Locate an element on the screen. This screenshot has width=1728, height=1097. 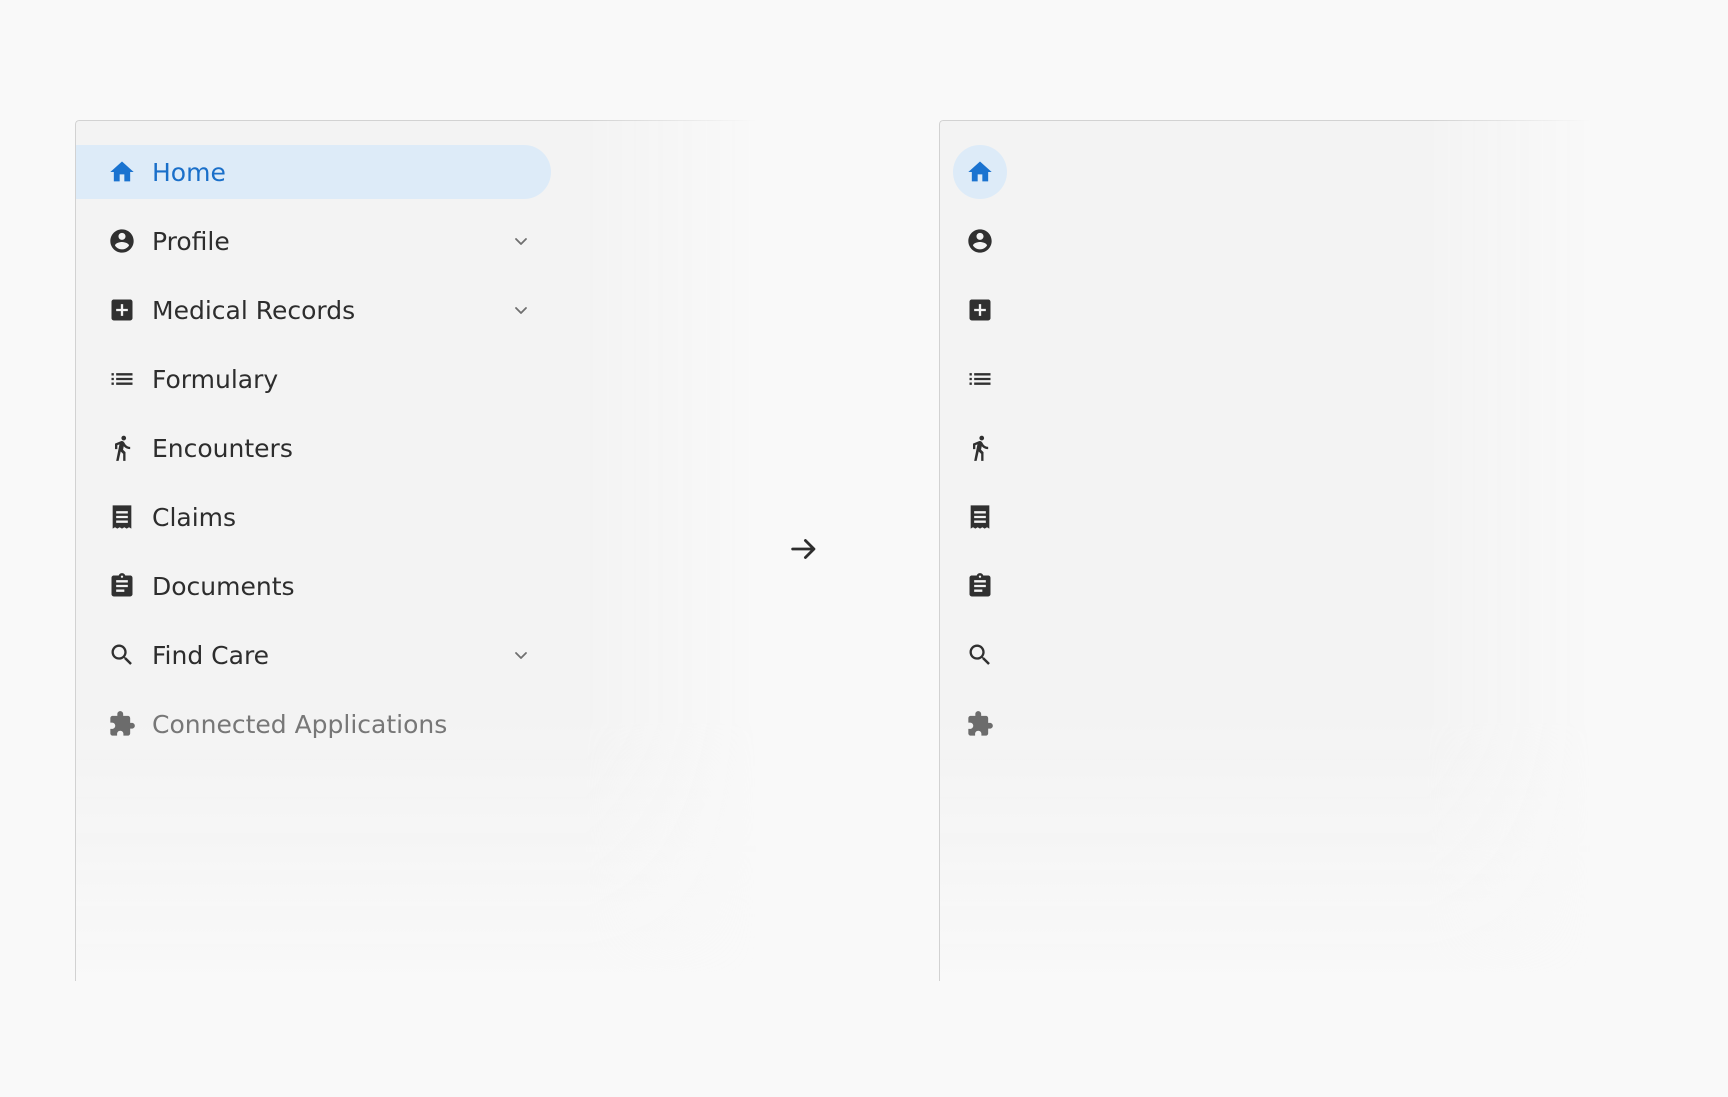
nav-item-label: Documents is located at coordinates (223, 586).